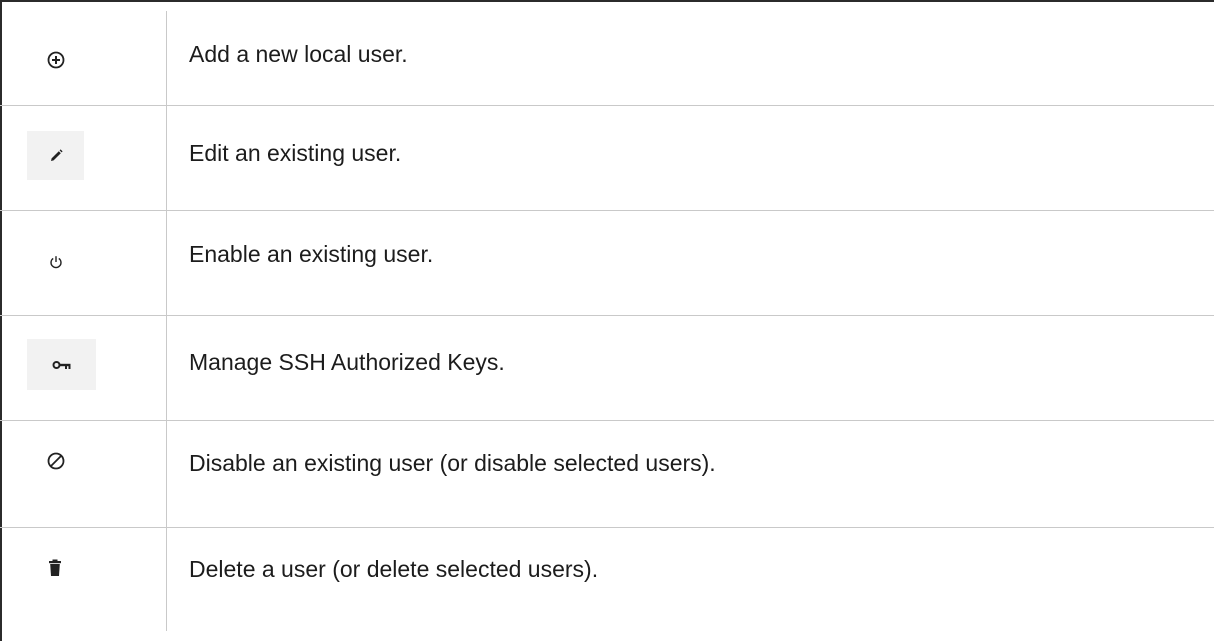 This screenshot has width=1214, height=641. Describe the element at coordinates (311, 254) in the screenshot. I see `row-description: Enable an existing user.` at that location.